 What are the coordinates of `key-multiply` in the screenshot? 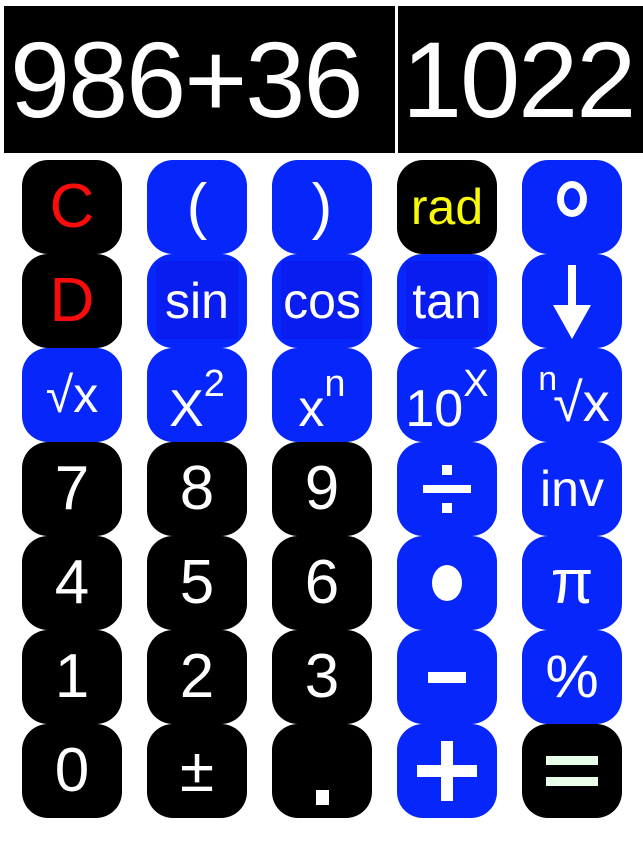 It's located at (447, 583).